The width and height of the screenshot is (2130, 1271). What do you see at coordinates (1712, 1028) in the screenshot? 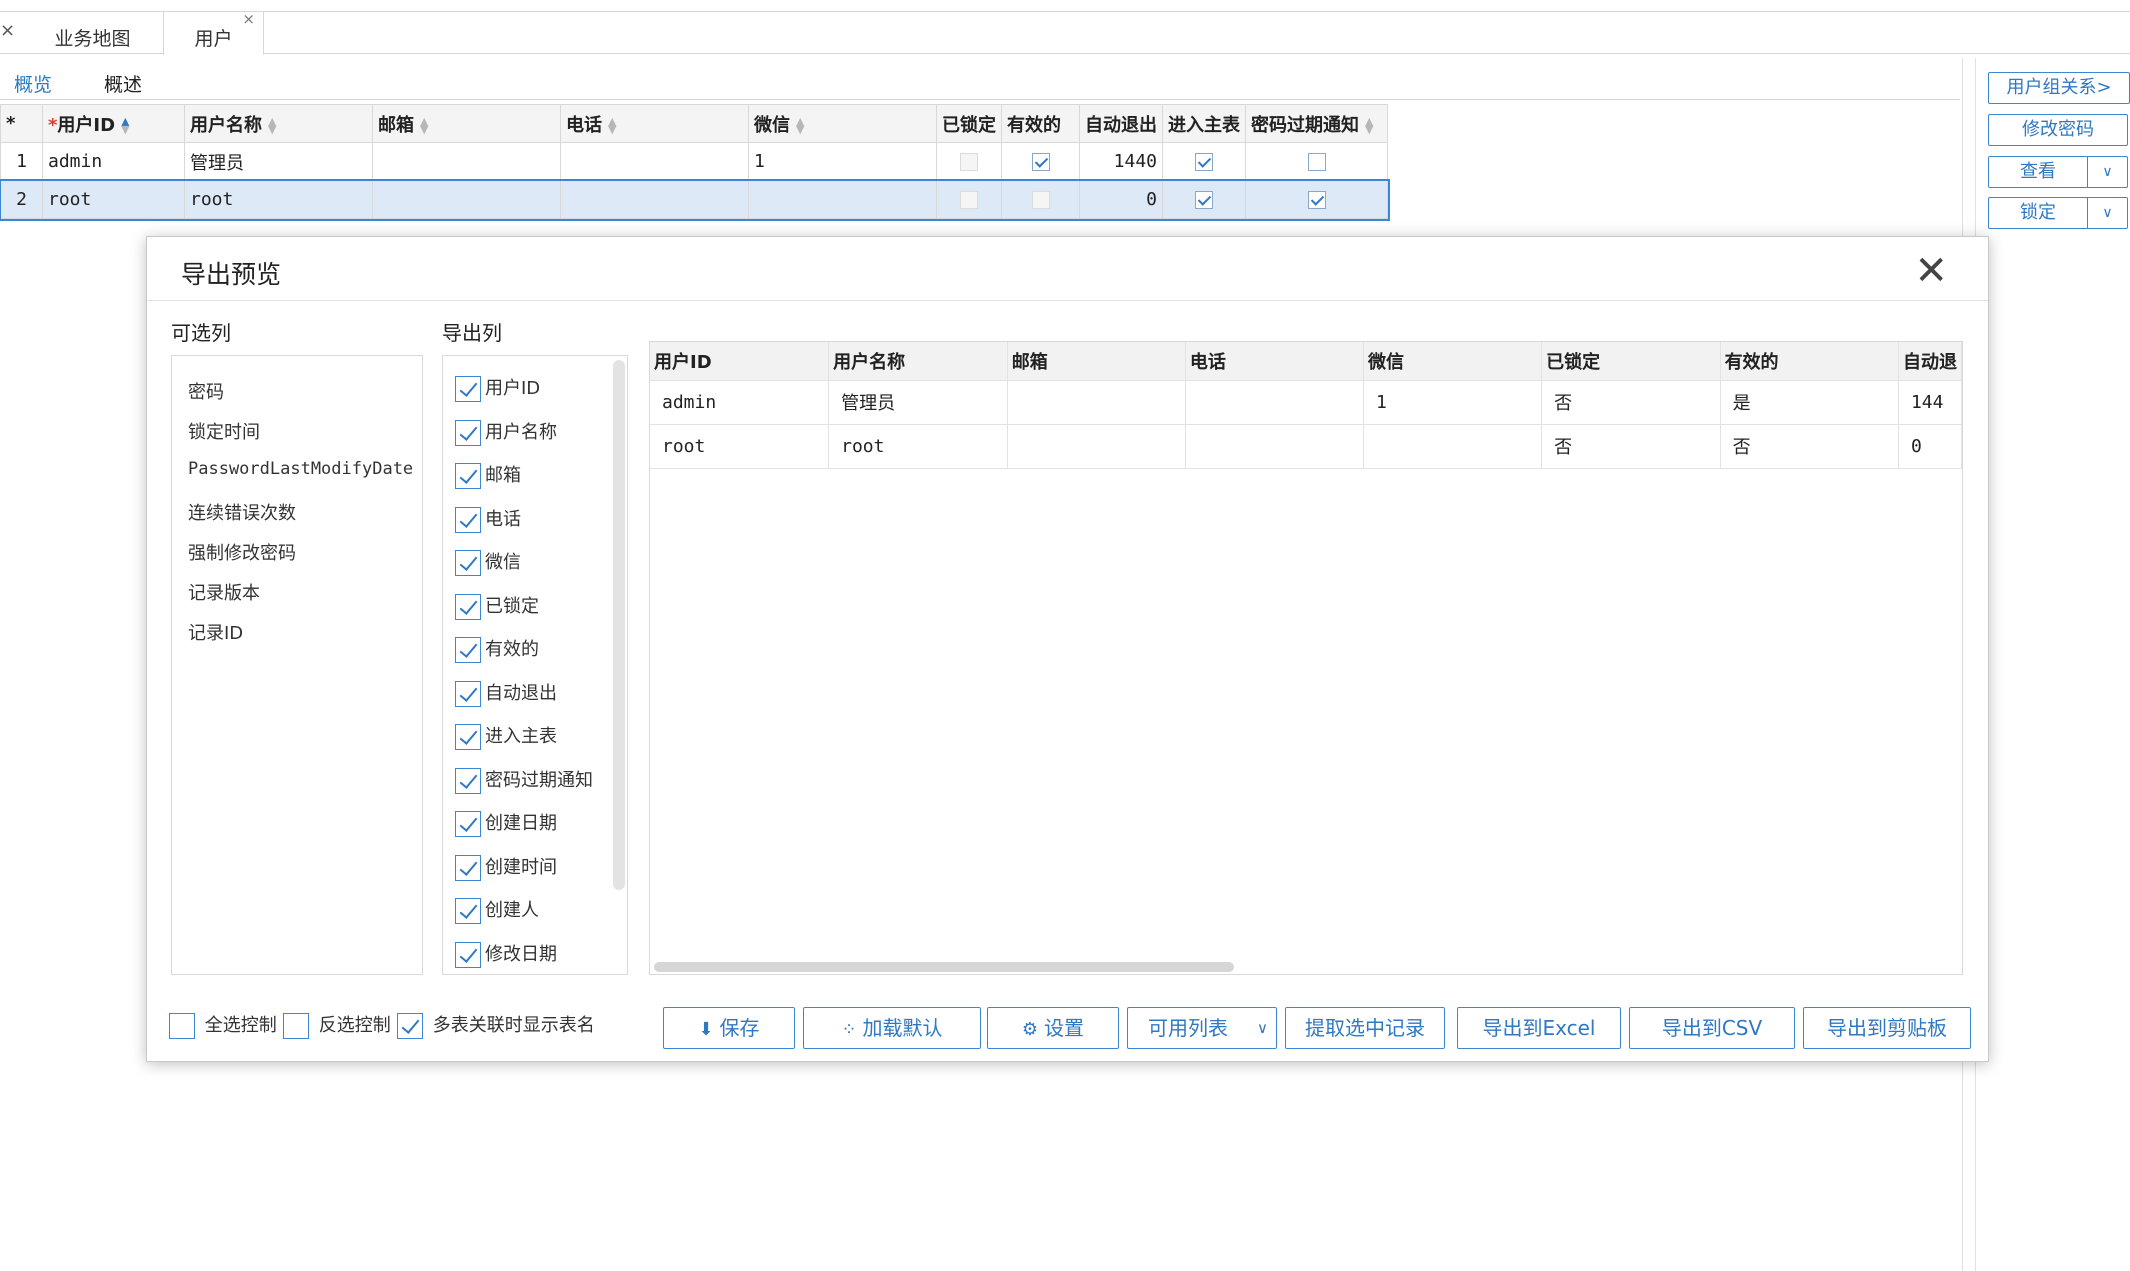
I see `export-csv-button: 导出到CSV` at bounding box center [1712, 1028].